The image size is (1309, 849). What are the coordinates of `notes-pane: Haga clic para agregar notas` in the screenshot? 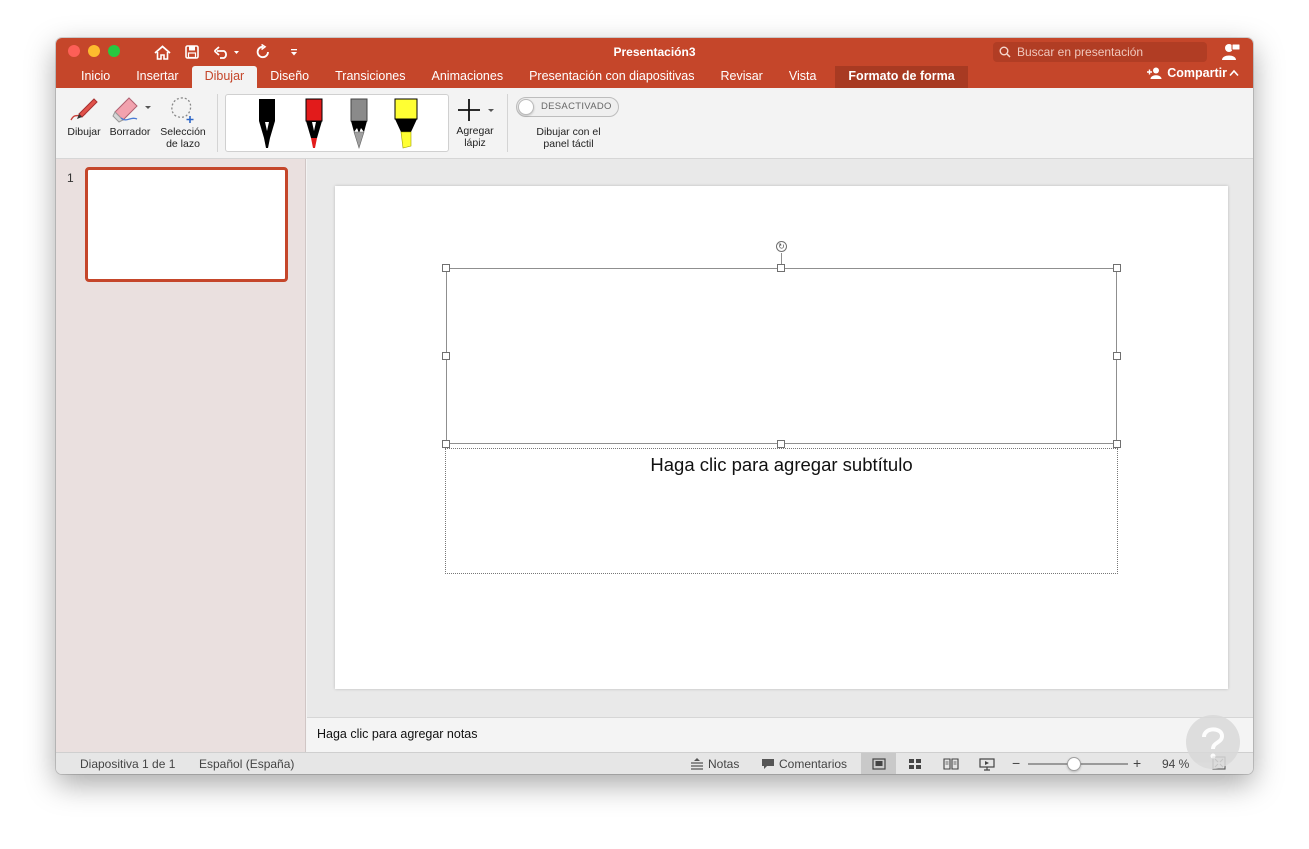 It's located at (780, 734).